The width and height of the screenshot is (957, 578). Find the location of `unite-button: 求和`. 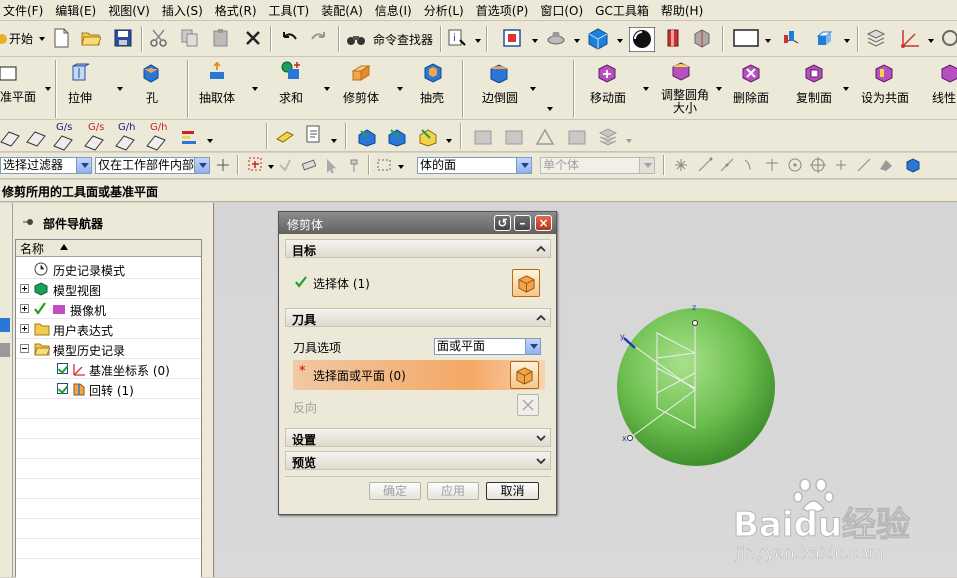

unite-button: 求和 is located at coordinates (291, 97).